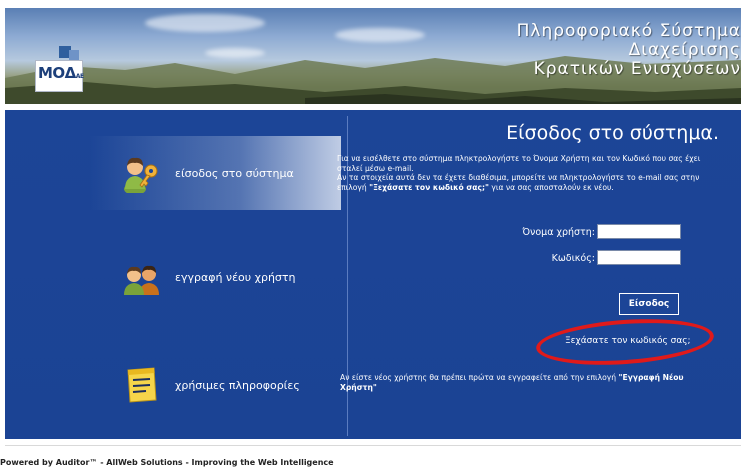 Image resolution: width=741 pixels, height=472 pixels. What do you see at coordinates (558, 232) in the screenshot?
I see `username-label: Όνομα χρήστη:` at bounding box center [558, 232].